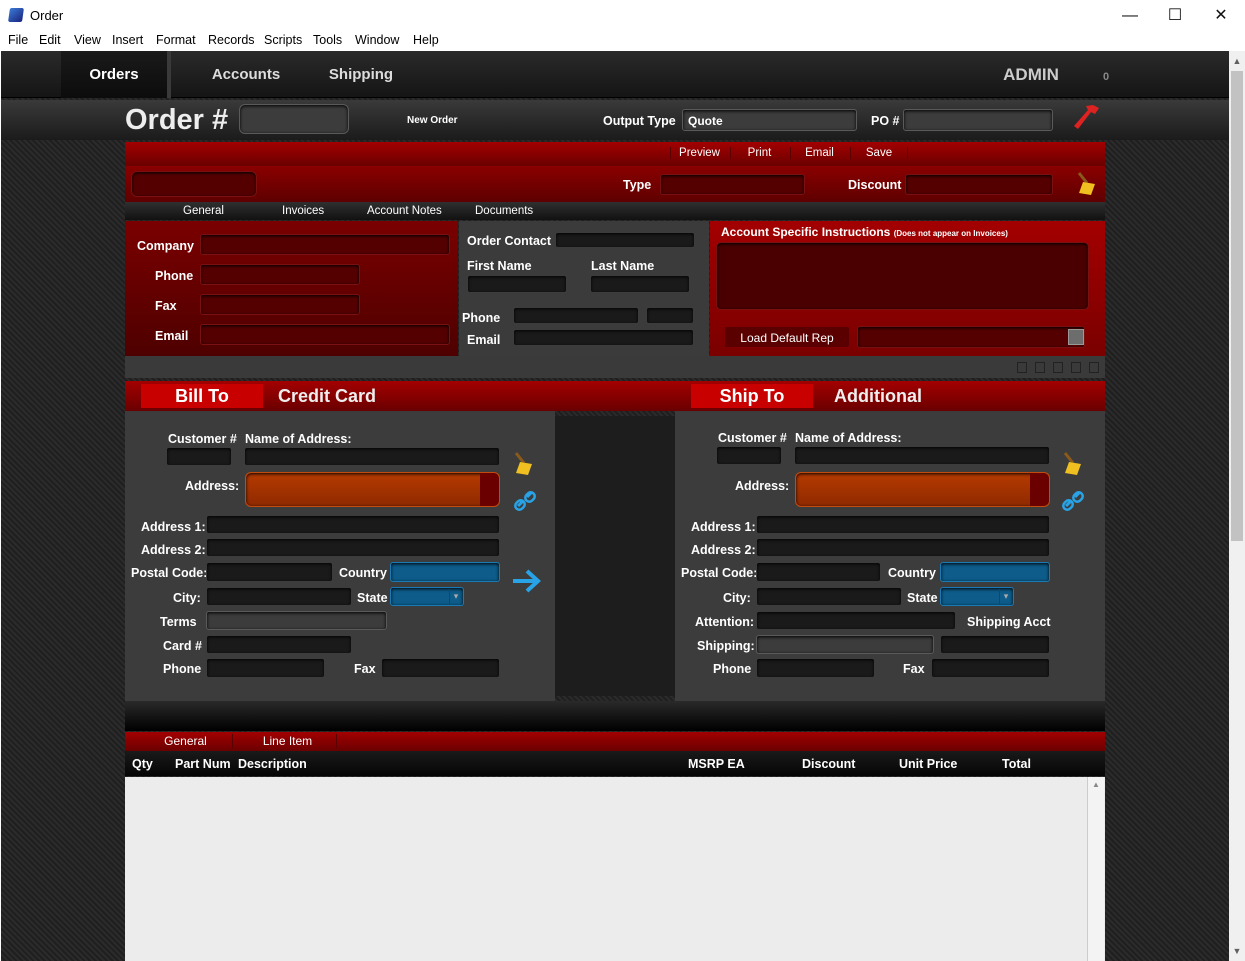 This screenshot has width=1245, height=961. Describe the element at coordinates (699, 153) in the screenshot. I see `preview-button: Preview` at that location.